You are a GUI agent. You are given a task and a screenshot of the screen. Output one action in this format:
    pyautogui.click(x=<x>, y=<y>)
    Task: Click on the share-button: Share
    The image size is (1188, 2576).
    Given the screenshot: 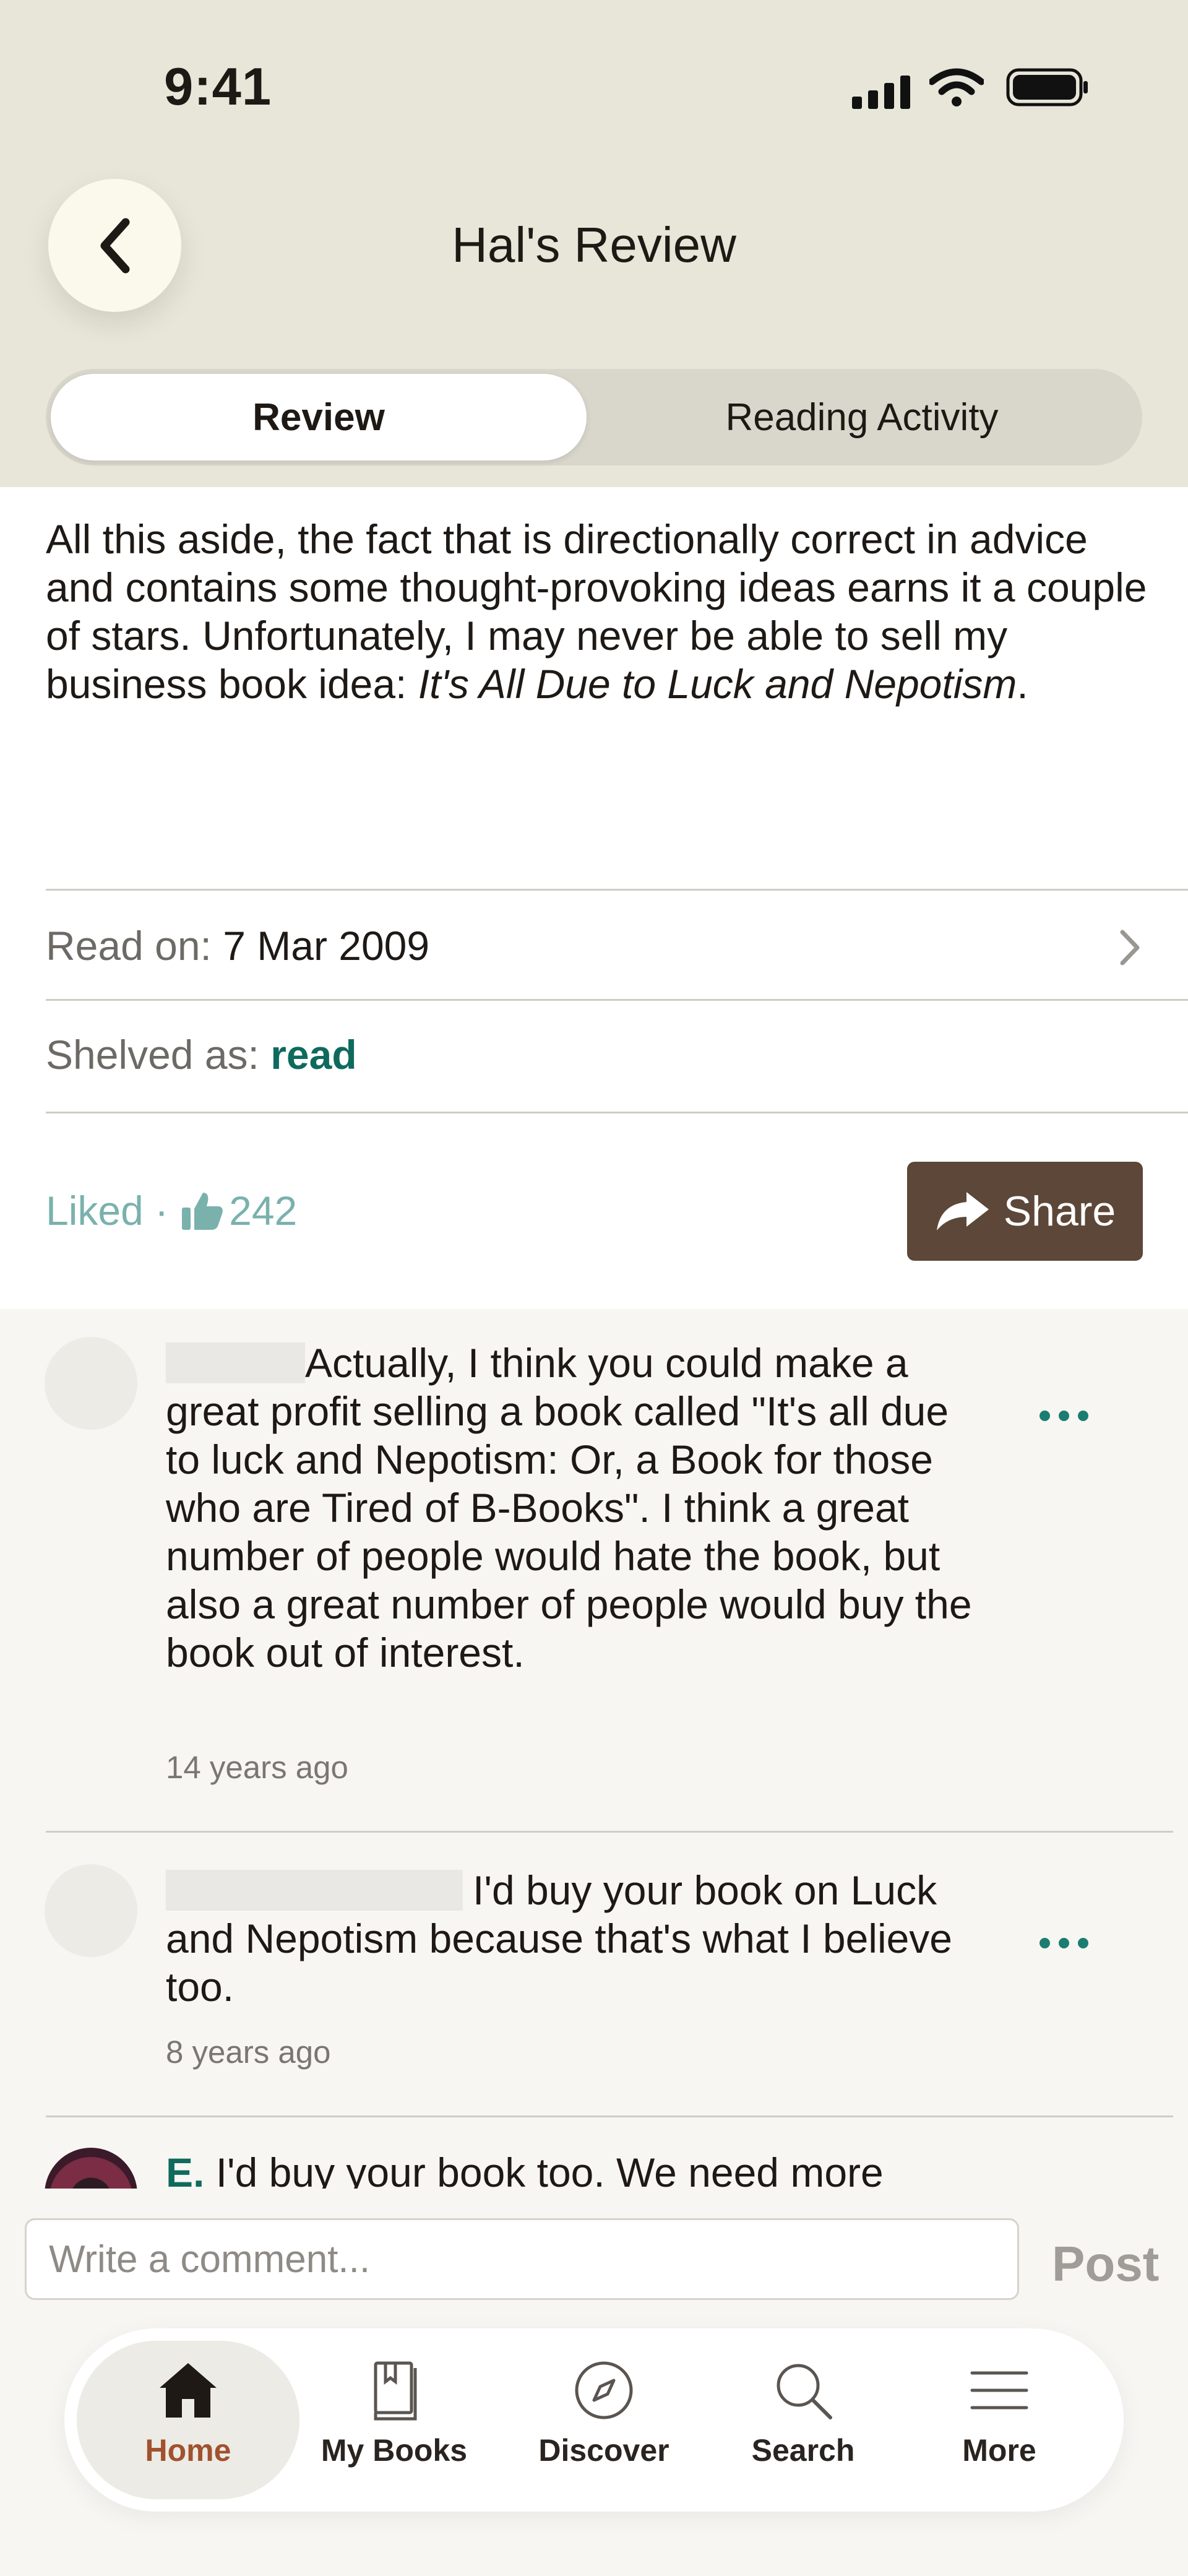 What is the action you would take?
    pyautogui.click(x=1025, y=1211)
    